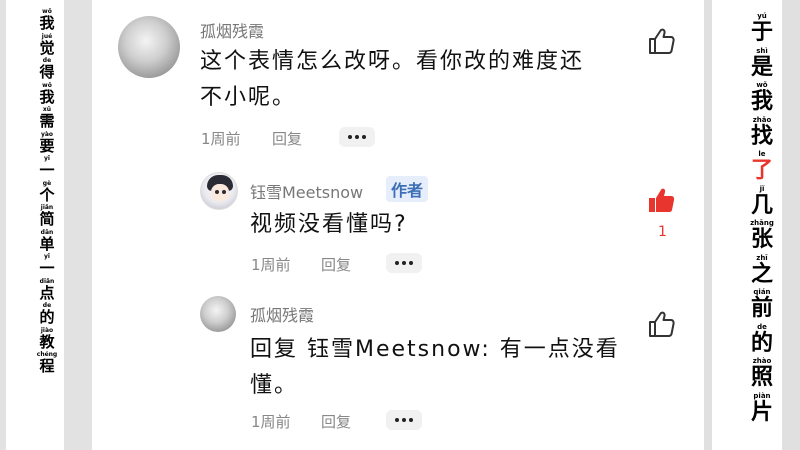 This screenshot has height=450, width=800. I want to click on comment-username: 钰雪Meetsnow, so click(306, 191).